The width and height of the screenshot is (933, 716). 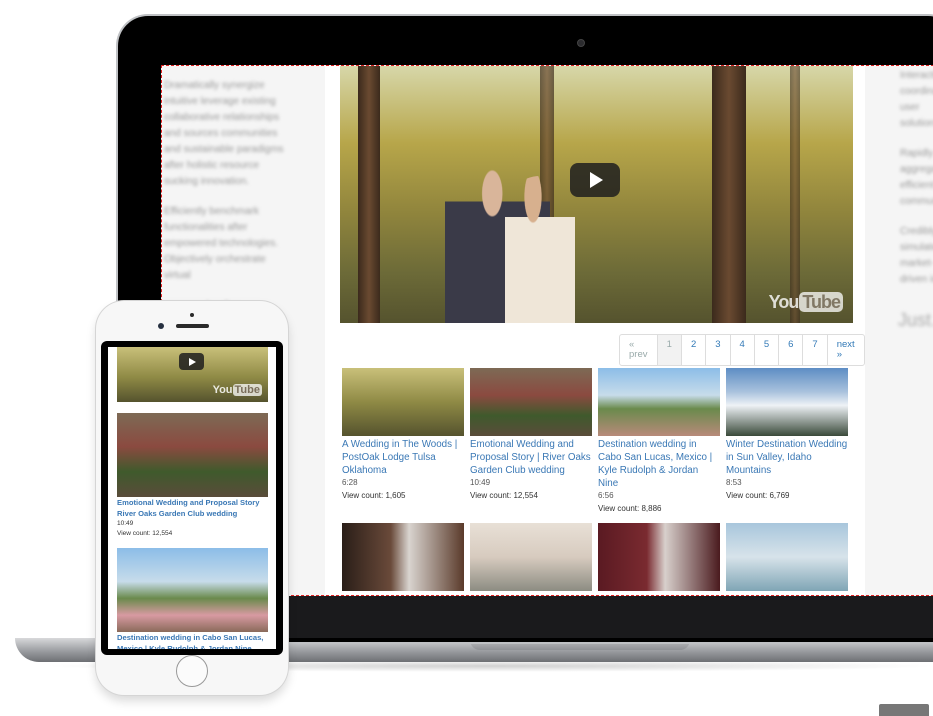 I want to click on home-button, so click(x=192, y=671).